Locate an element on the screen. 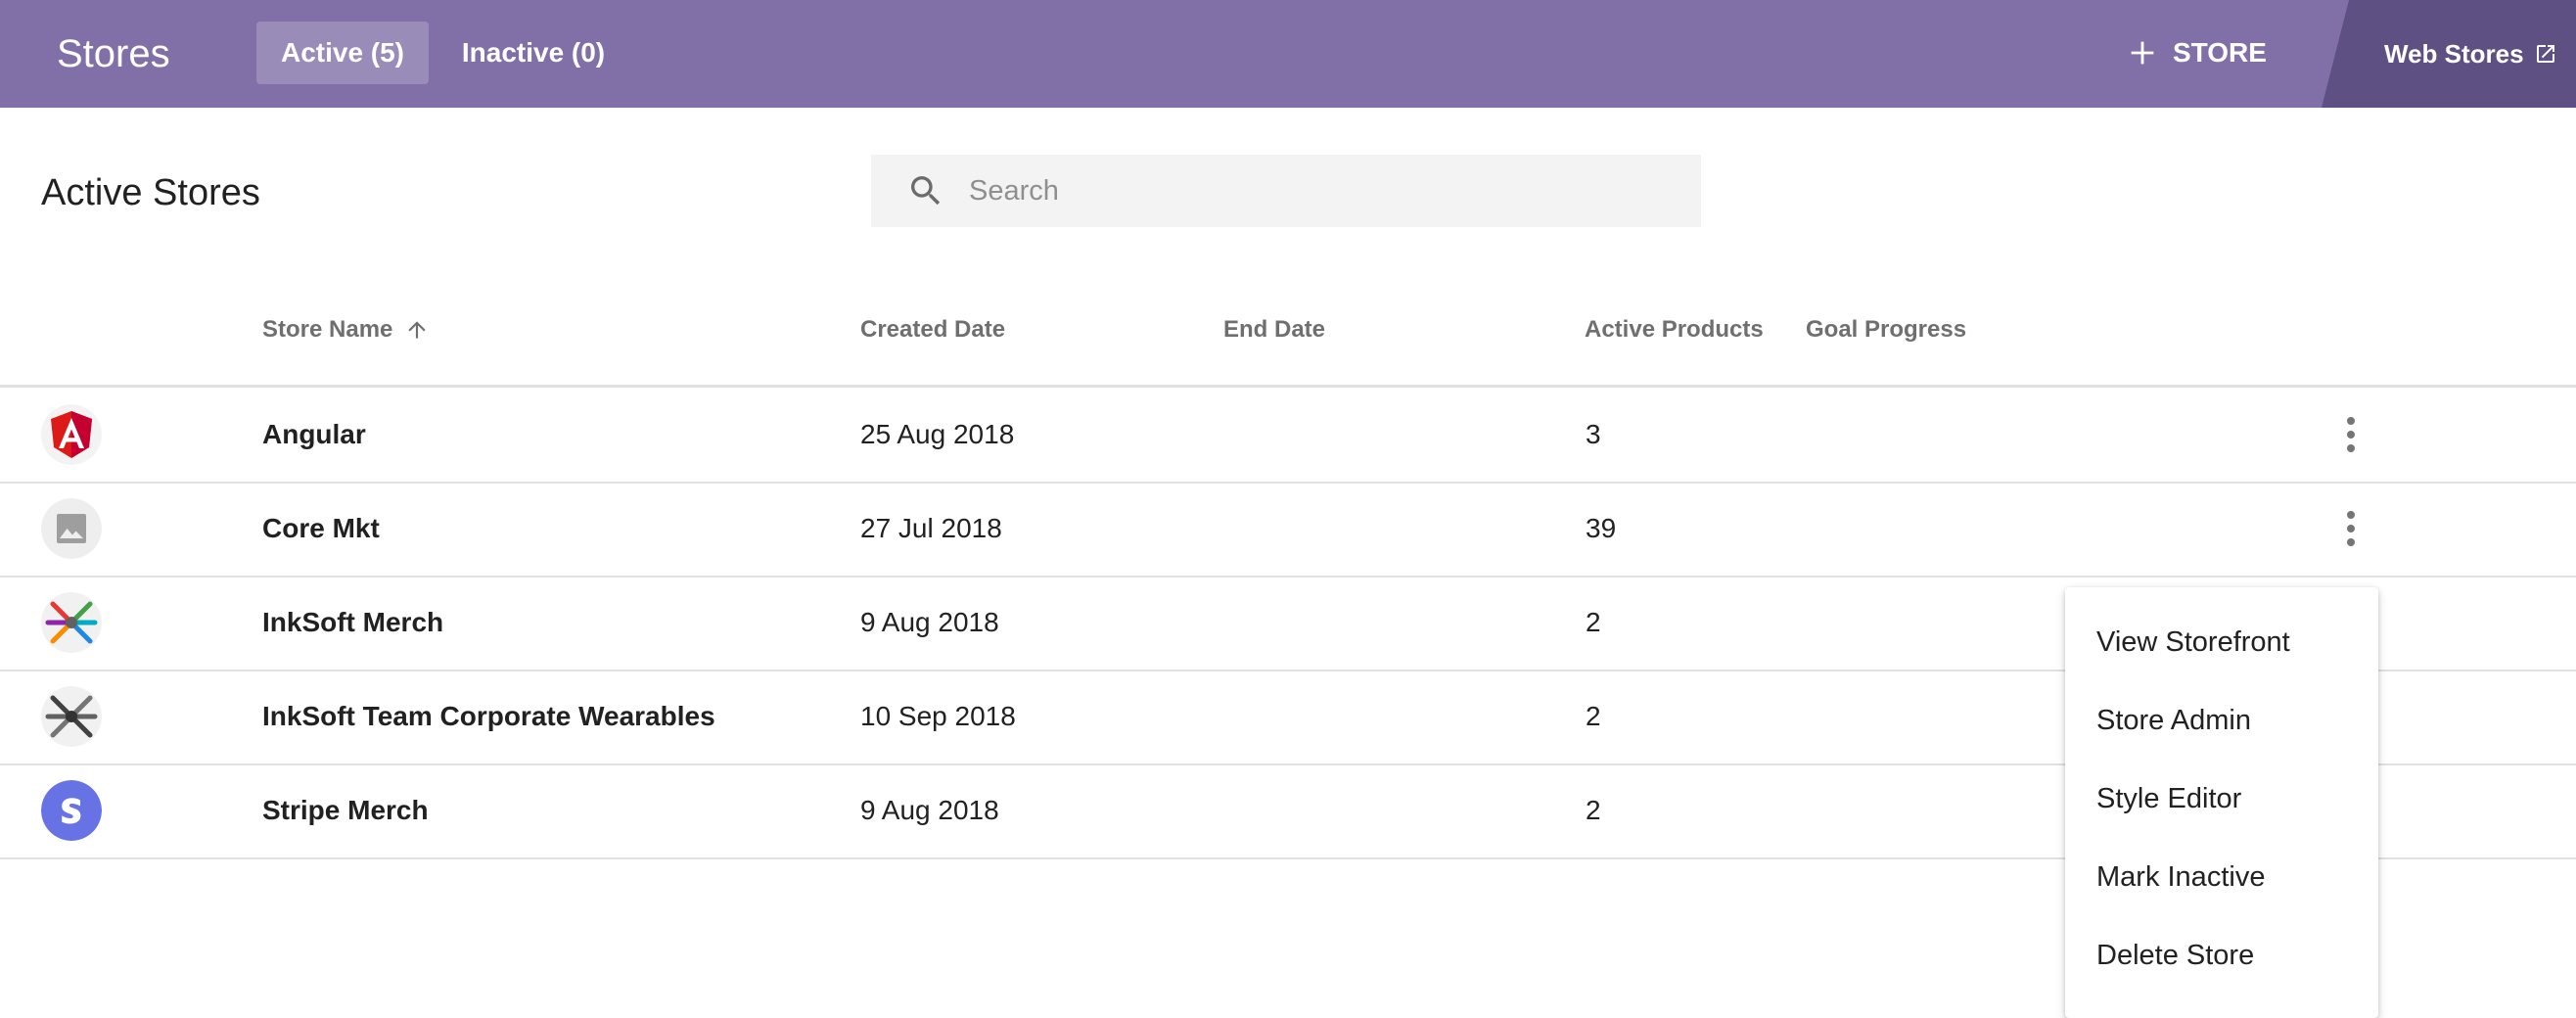  active-products: 3 is located at coordinates (1593, 434).